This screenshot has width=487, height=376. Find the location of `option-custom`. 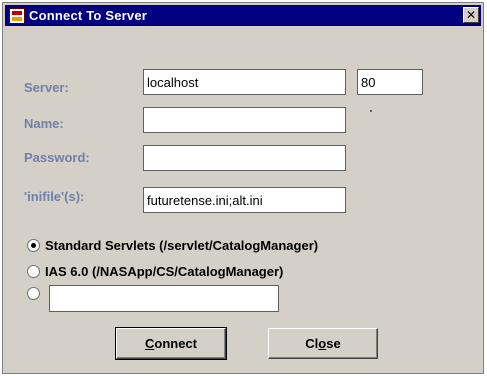

option-custom is located at coordinates (36, 293).